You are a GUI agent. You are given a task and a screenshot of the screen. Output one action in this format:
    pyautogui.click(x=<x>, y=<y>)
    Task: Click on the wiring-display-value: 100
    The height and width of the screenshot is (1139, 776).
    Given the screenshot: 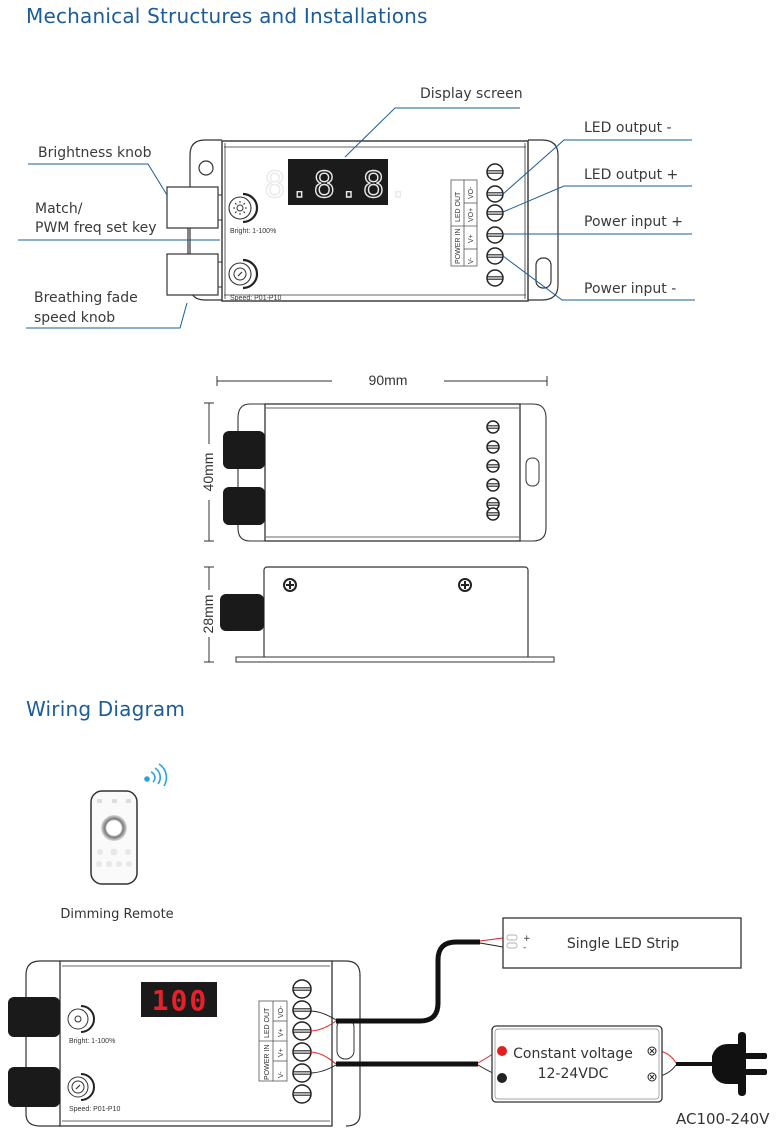 What is the action you would take?
    pyautogui.click(x=180, y=1000)
    